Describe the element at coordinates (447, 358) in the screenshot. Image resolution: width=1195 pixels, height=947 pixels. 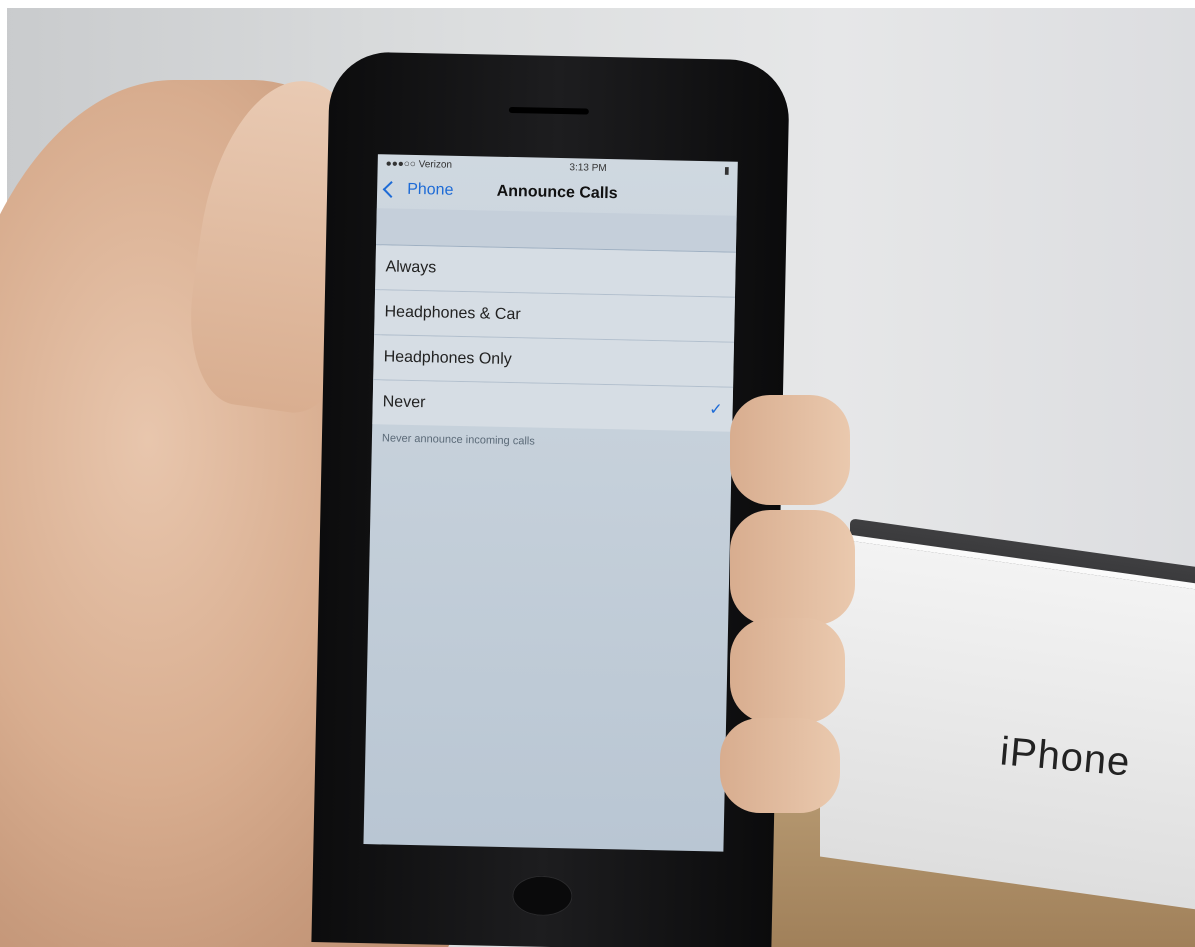
I see `option-label: Headphones Only` at that location.